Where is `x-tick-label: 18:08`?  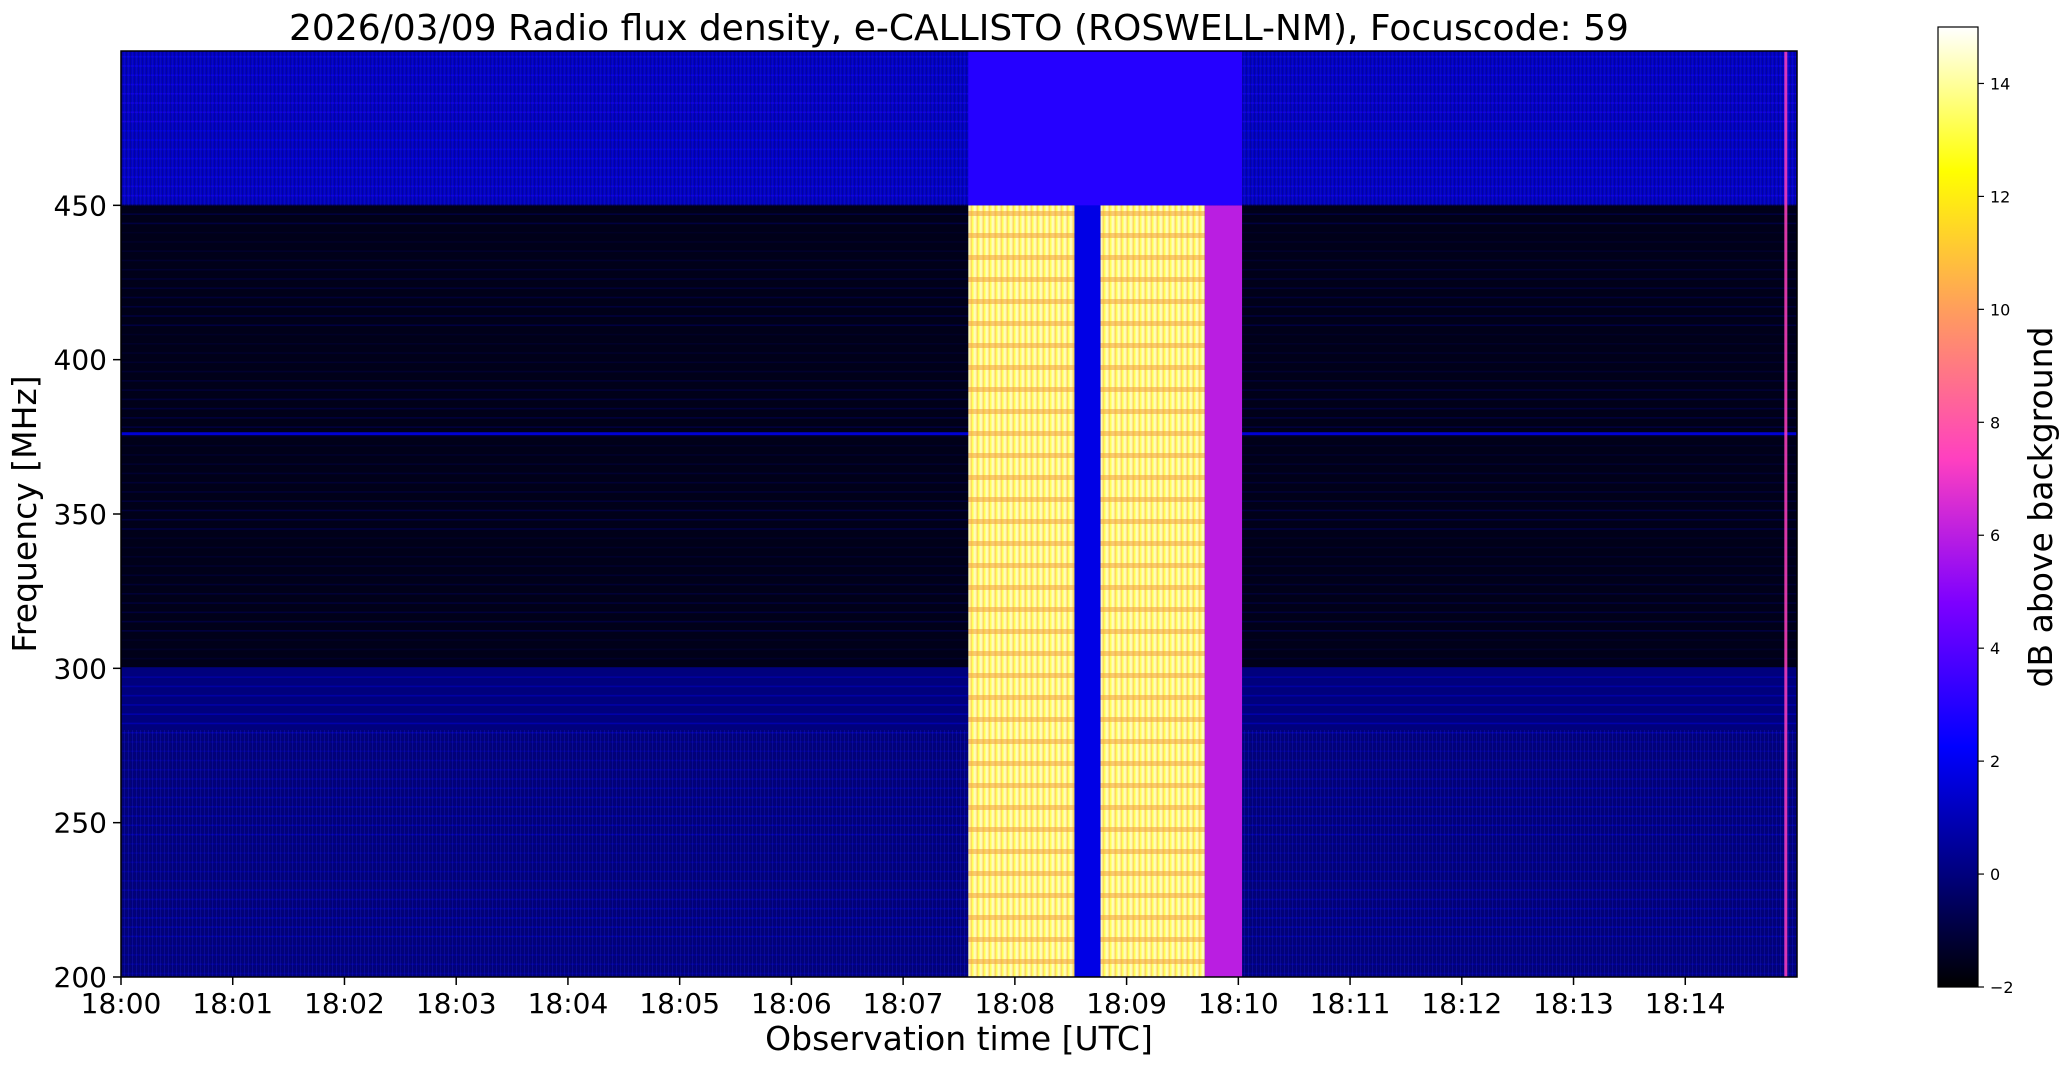
x-tick-label: 18:08 is located at coordinates (1015, 1003).